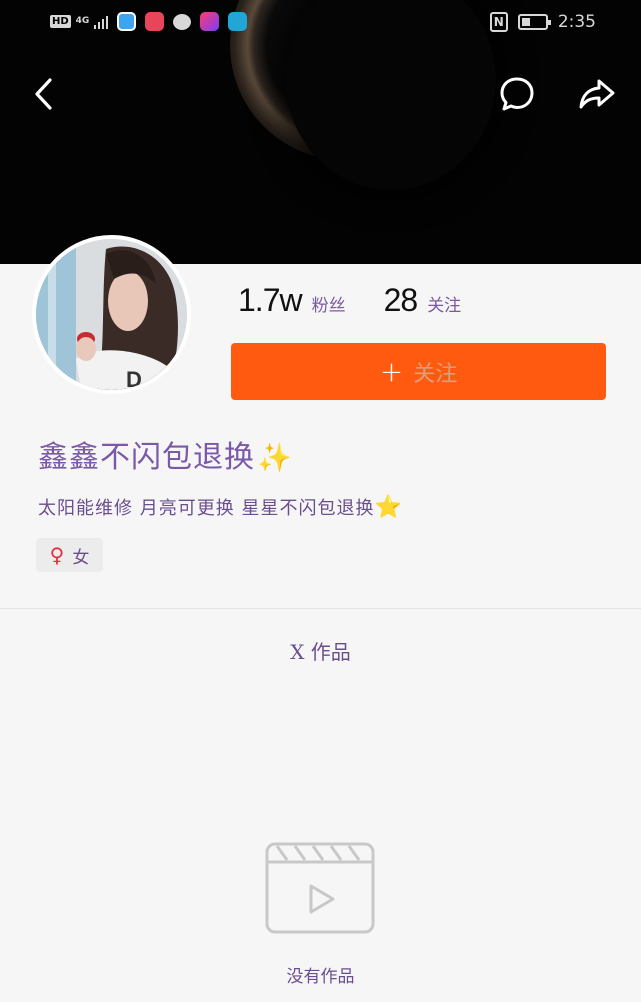 The height and width of the screenshot is (1002, 641). What do you see at coordinates (391, 371) in the screenshot?
I see `plus-icon: +` at bounding box center [391, 371].